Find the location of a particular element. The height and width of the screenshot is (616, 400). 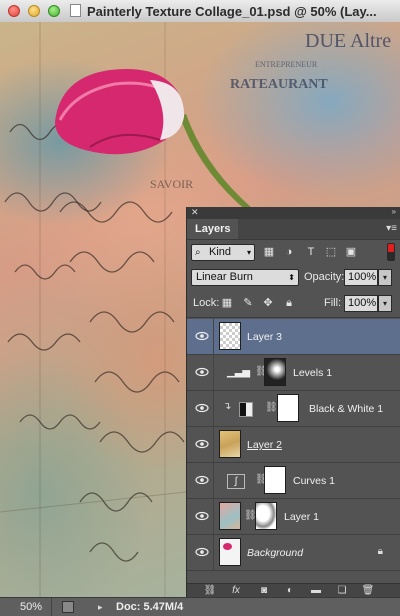

document-icon is located at coordinates (75, 10).